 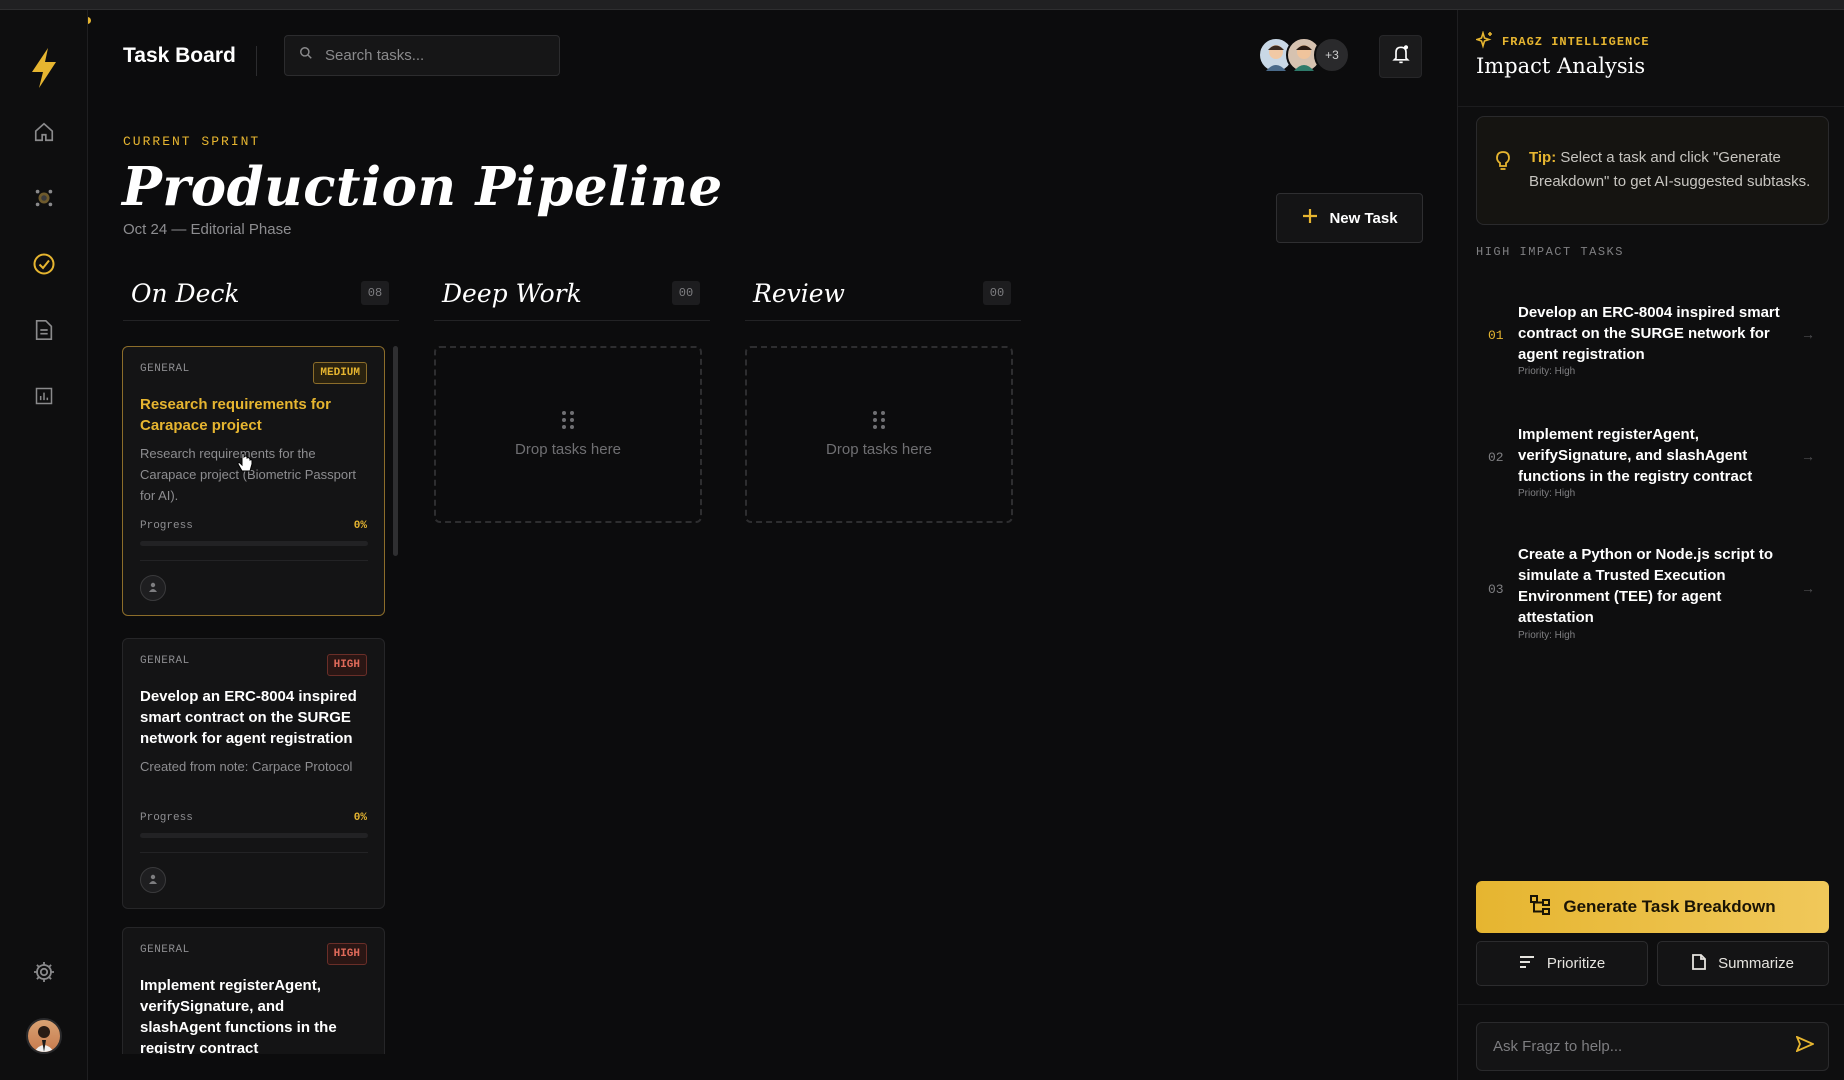 What do you see at coordinates (246, 766) in the screenshot?
I see `card-description: Created from note: Carpace Protocol` at bounding box center [246, 766].